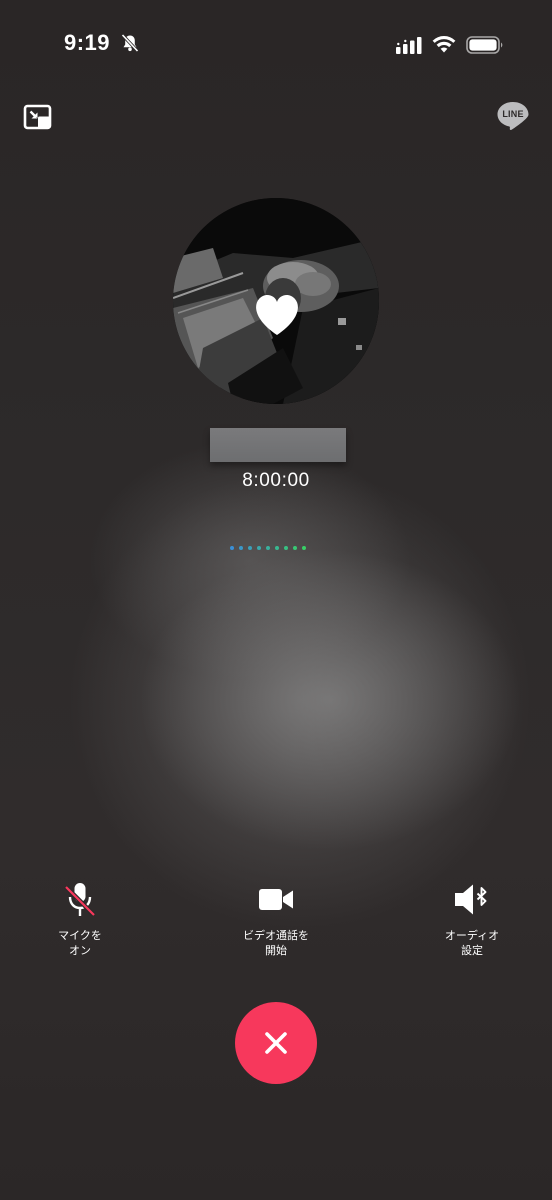 This screenshot has width=552, height=1200. What do you see at coordinates (484, 45) in the screenshot?
I see `battery-icon` at bounding box center [484, 45].